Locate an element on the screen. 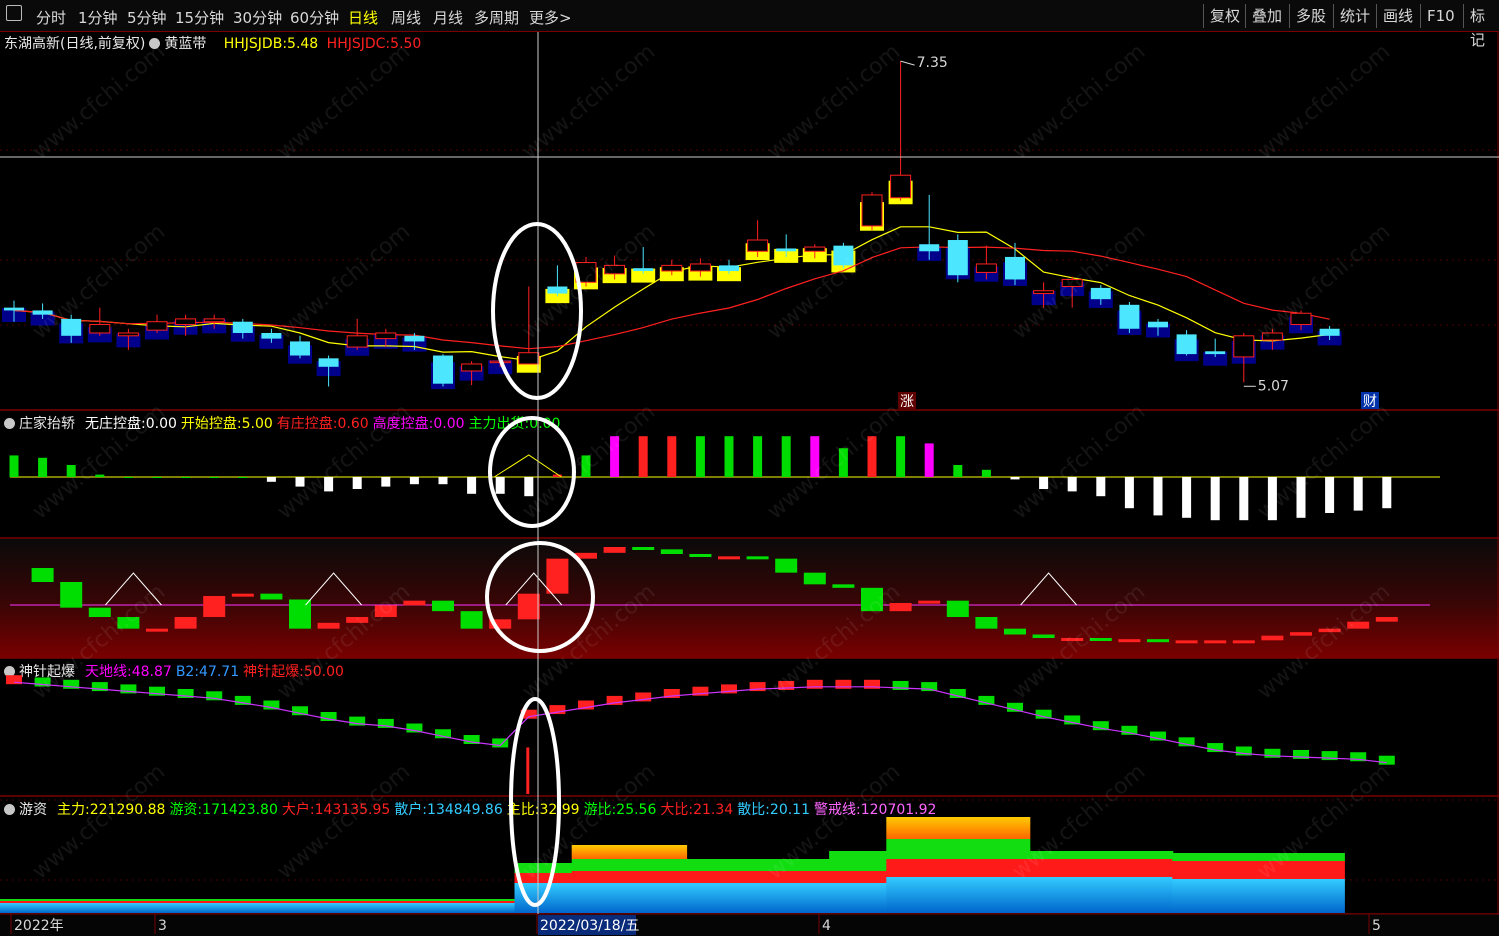 Image resolution: width=1499 pixels, height=936 pixels. period-tab-5: 60分钟 is located at coordinates (314, 17).